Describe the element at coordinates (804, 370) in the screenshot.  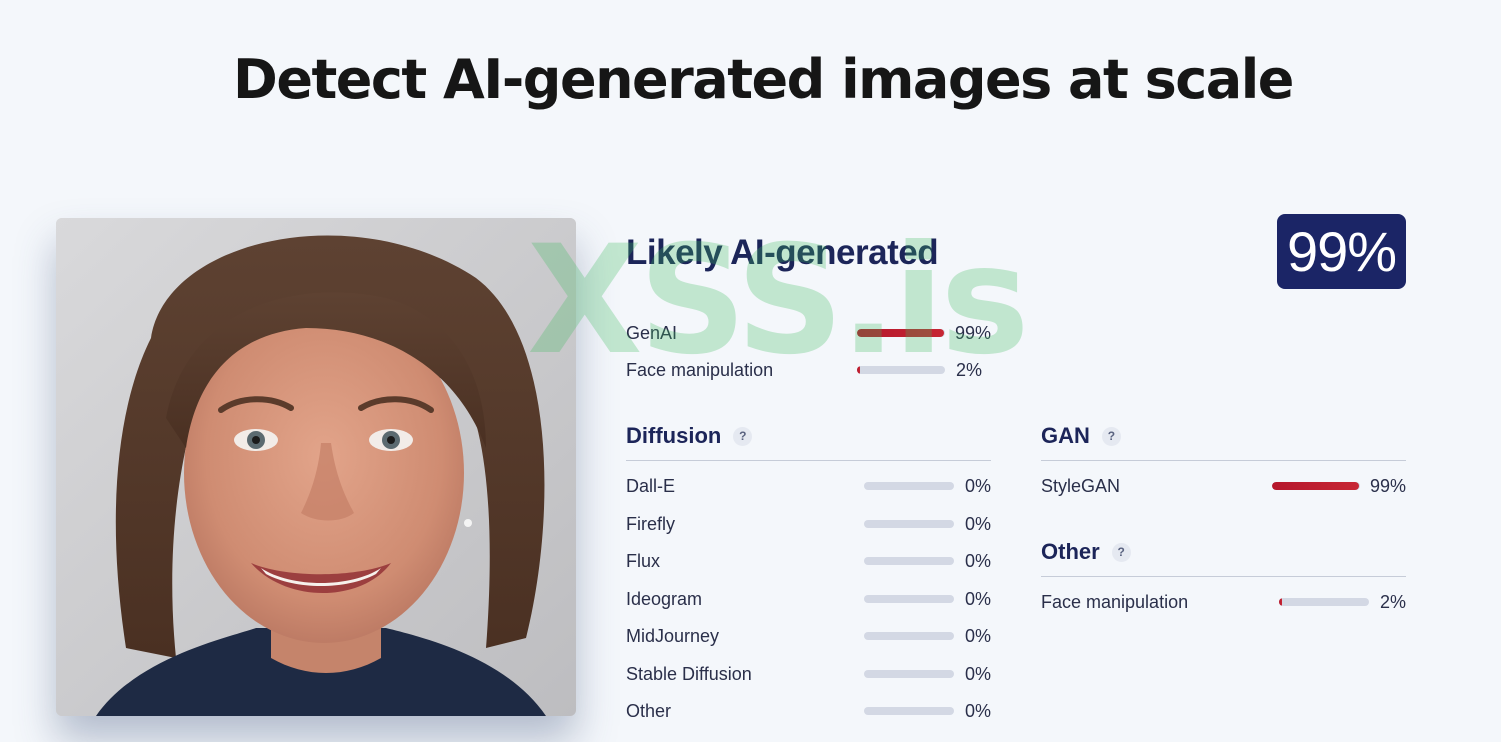
I see `summary-row-face-manipulation: Face manipulation 2%` at that location.